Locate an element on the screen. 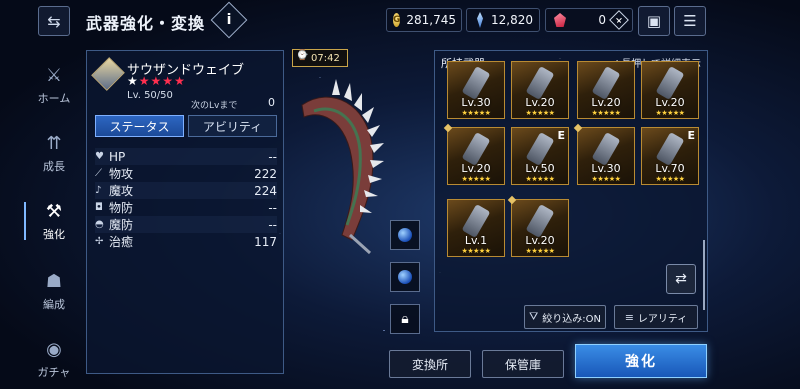 Image resolution: width=800 pixels, height=389 pixels. filter-button: ⛛ 絞り込み:ON is located at coordinates (565, 317).